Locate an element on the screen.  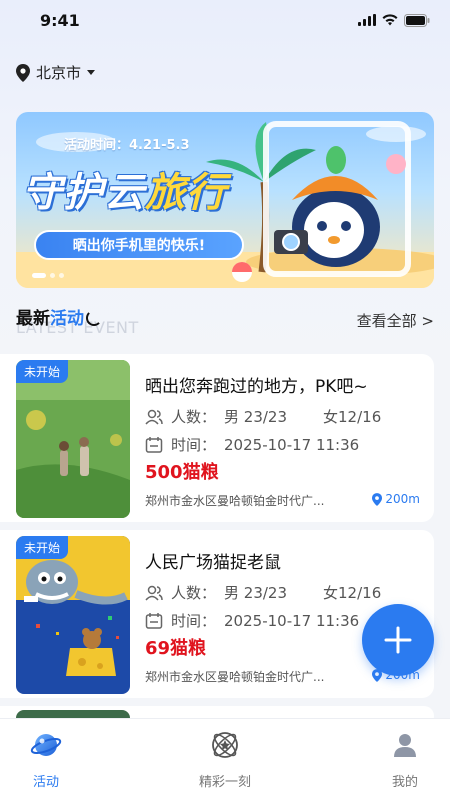
caret-down-icon is located at coordinates (91, 72).